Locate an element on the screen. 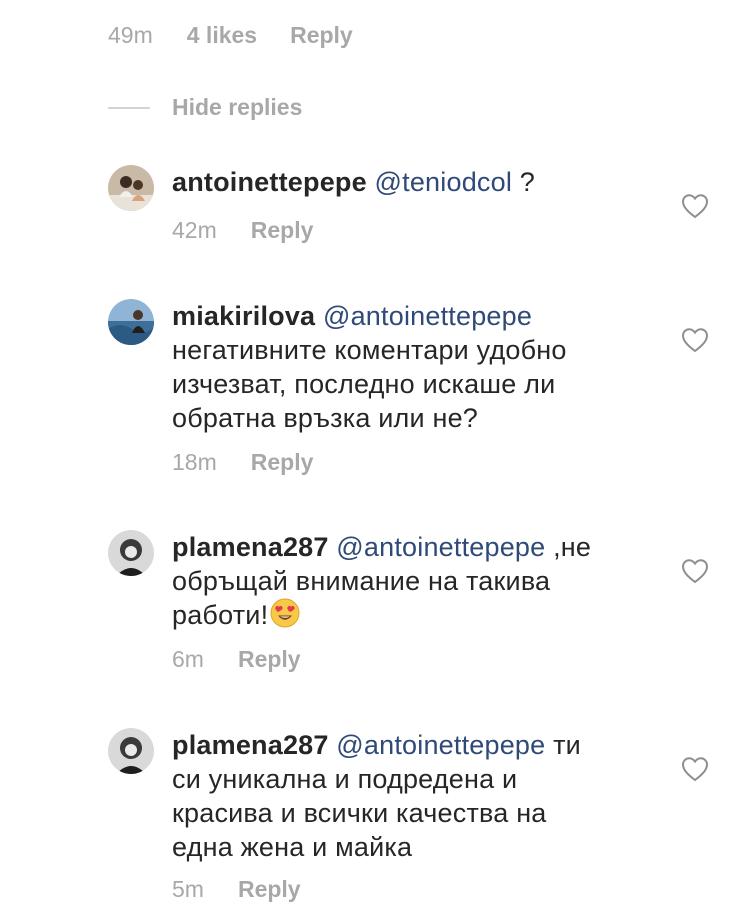 The height and width of the screenshot is (906, 750). divider-line is located at coordinates (129, 107).